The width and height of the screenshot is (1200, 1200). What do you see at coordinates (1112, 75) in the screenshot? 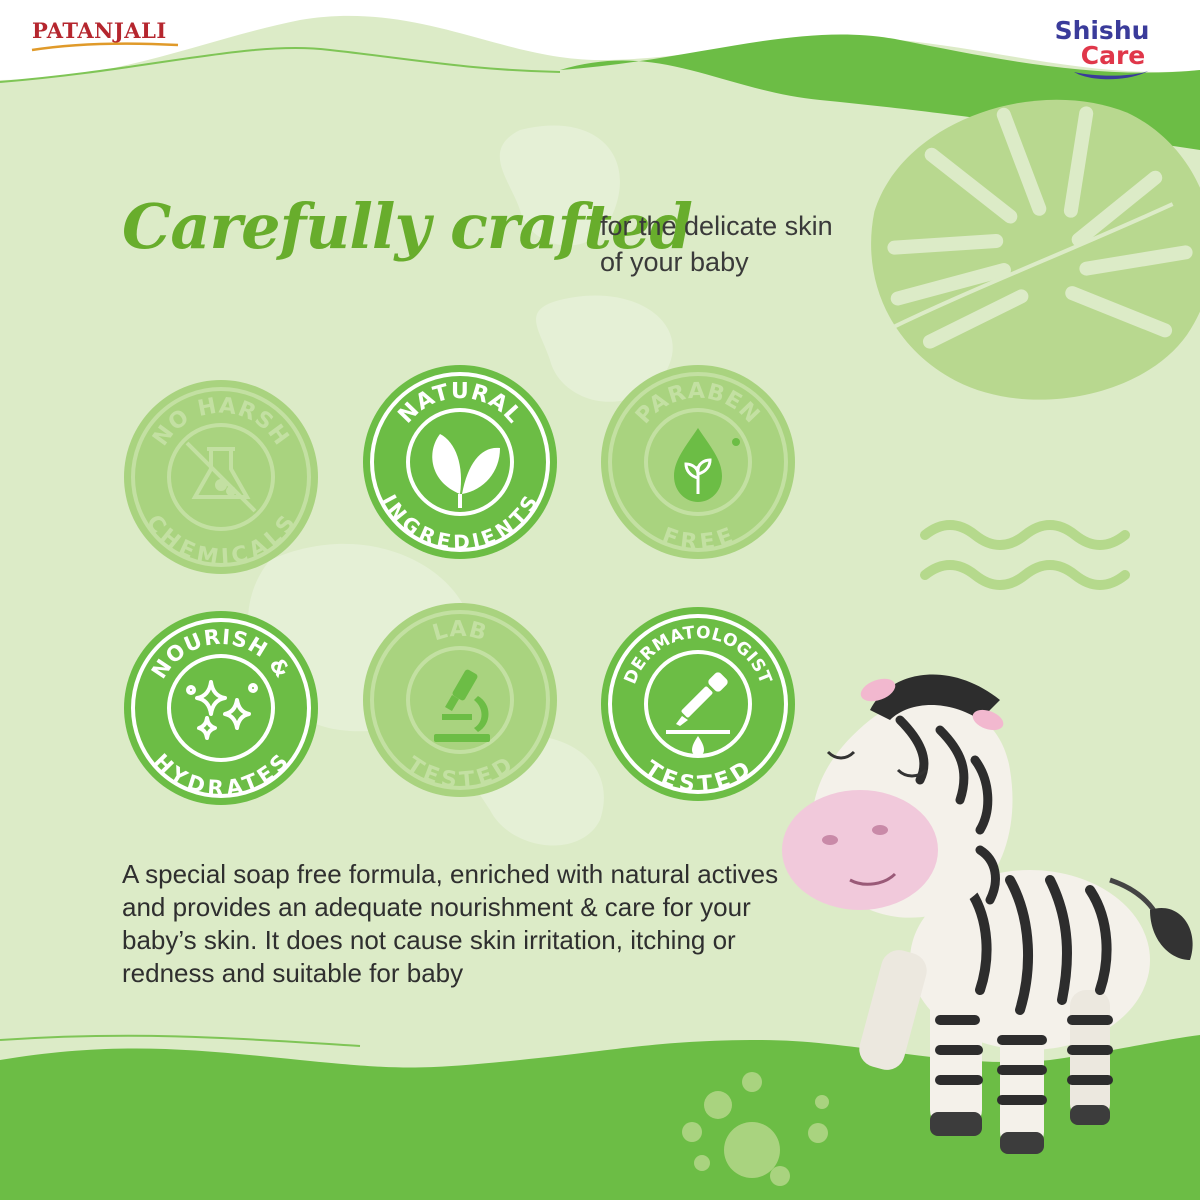
I see `hand-icon` at bounding box center [1112, 75].